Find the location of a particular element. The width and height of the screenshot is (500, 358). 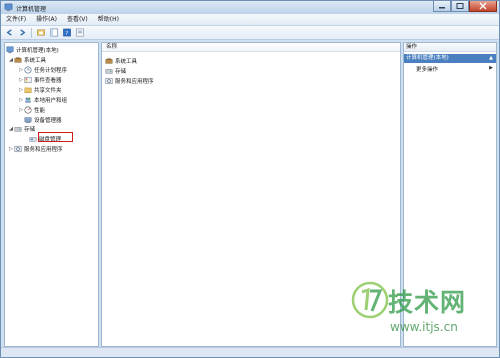

title-bar: 计算机管理 is located at coordinates (250, 7).